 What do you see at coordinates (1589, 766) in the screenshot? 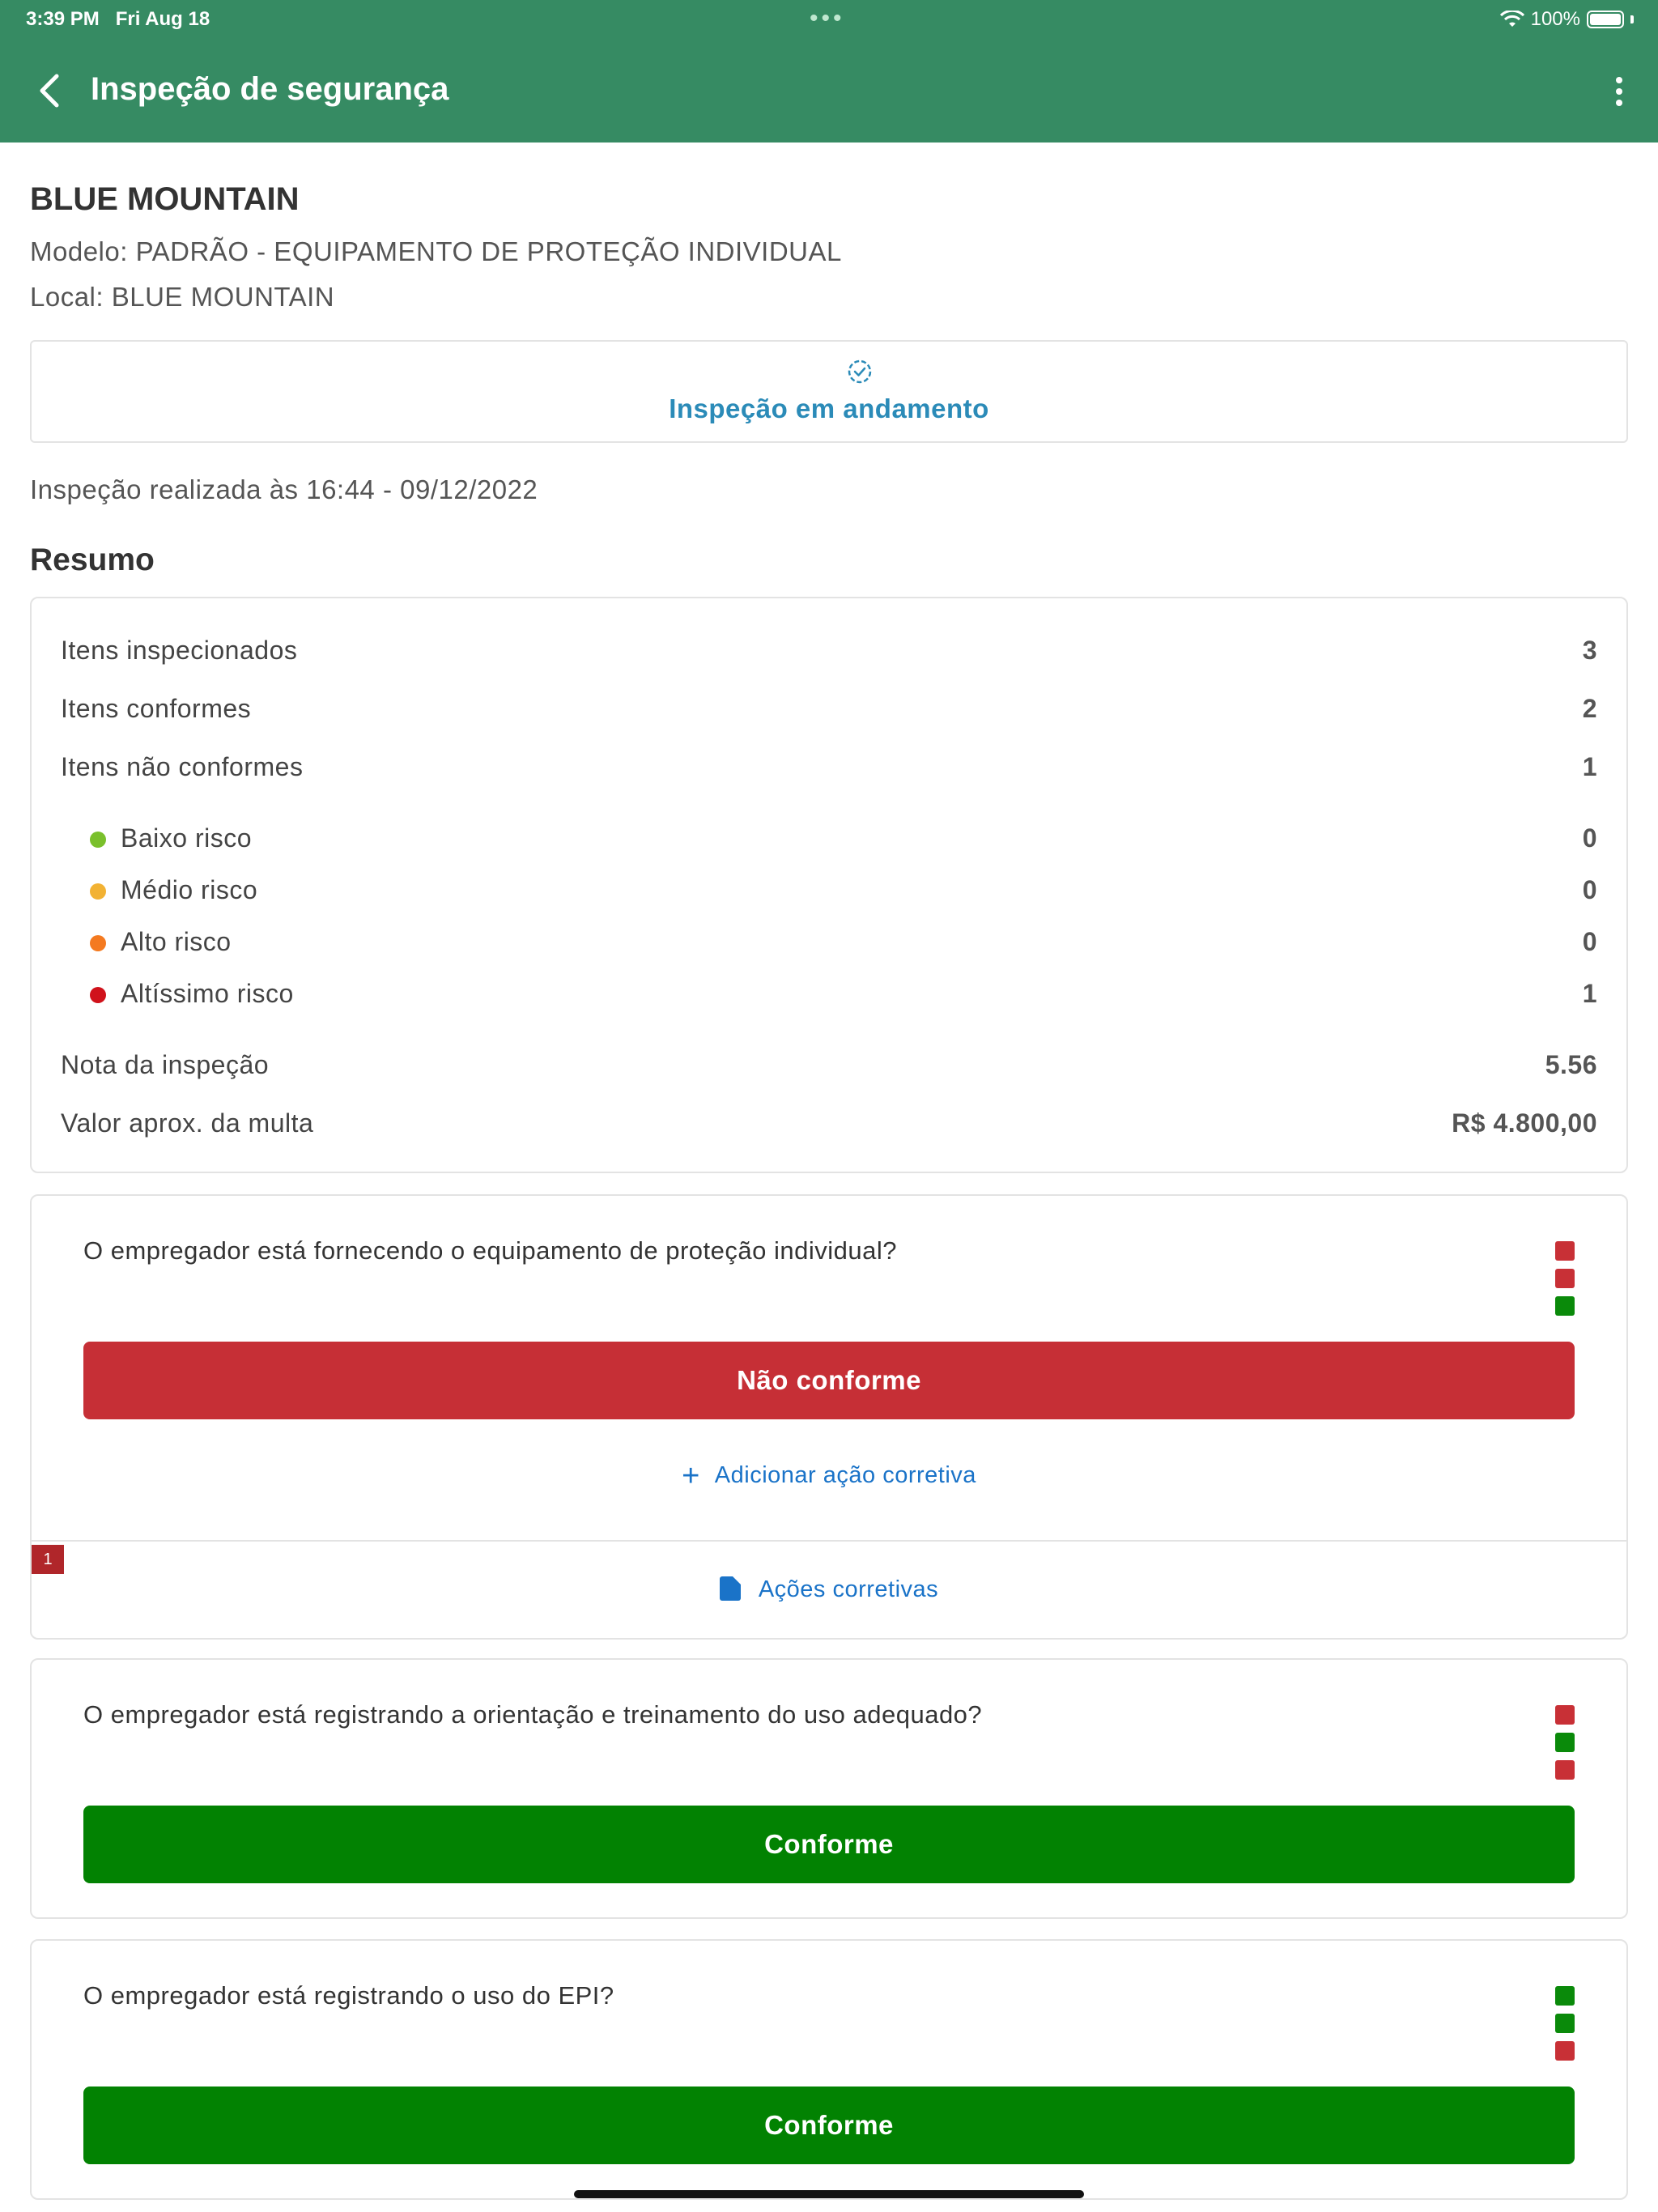
I see `summary-value: 1` at bounding box center [1589, 766].